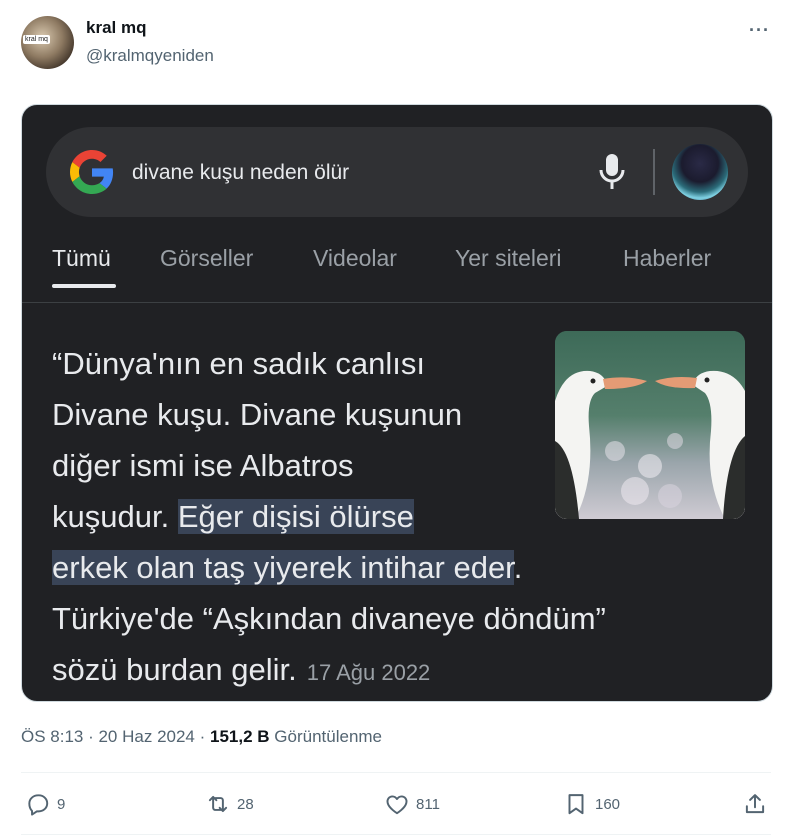  I want to click on snippet-line: sözü burdan gelir. 17 Ağu 2022, so click(377, 671).